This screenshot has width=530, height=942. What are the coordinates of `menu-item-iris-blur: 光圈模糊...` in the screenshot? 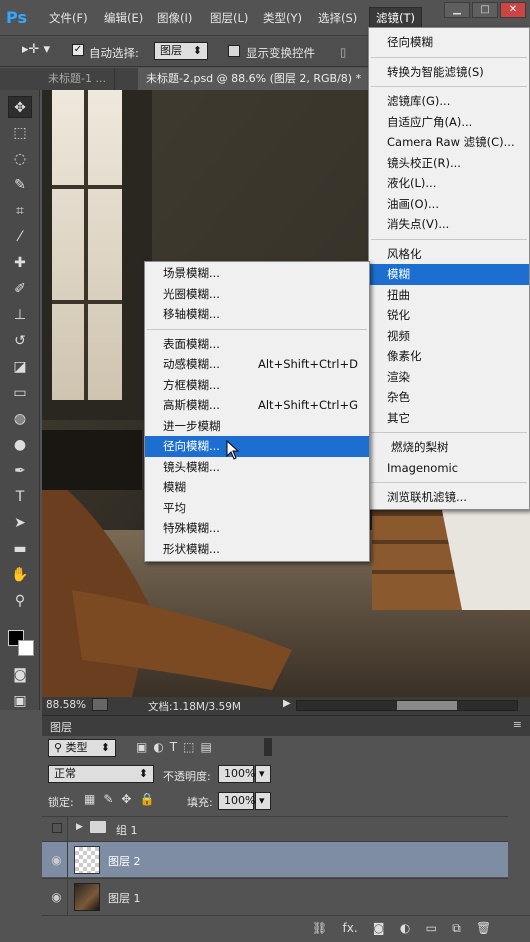 It's located at (257, 294).